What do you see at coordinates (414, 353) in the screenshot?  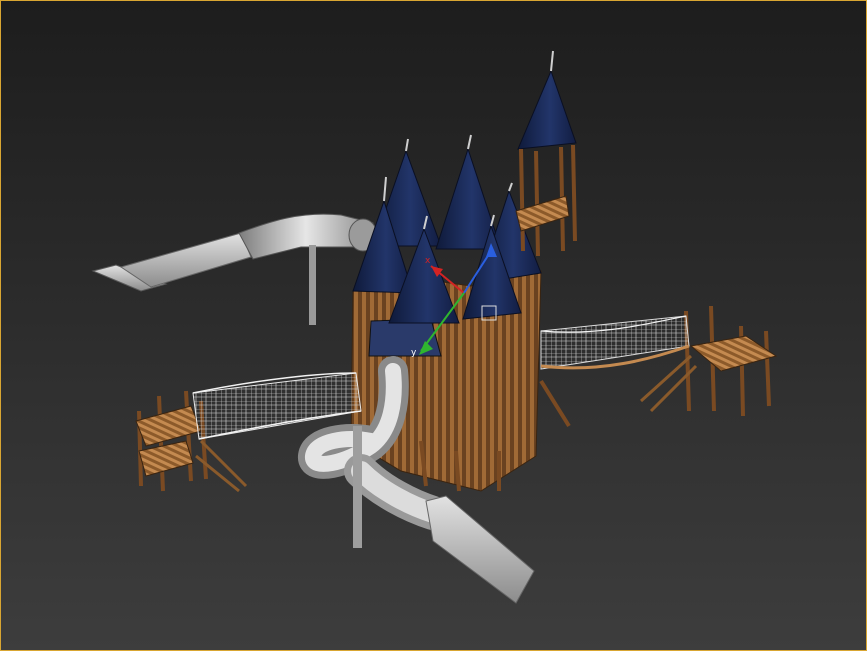 I see `gizmo-y-label: y` at bounding box center [414, 353].